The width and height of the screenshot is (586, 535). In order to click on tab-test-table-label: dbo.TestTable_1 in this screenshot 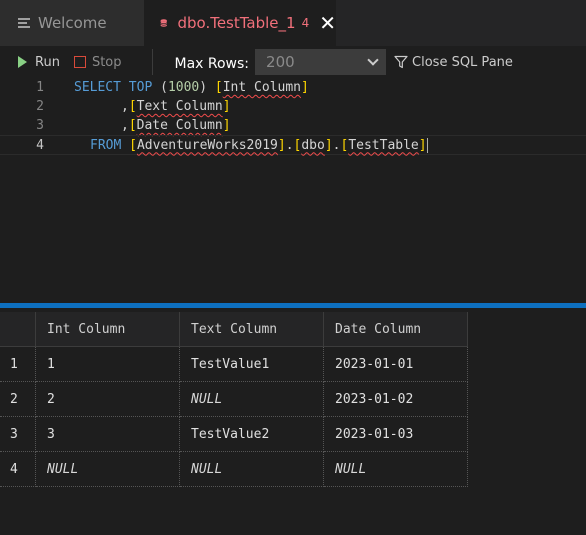, I will do `click(236, 23)`.